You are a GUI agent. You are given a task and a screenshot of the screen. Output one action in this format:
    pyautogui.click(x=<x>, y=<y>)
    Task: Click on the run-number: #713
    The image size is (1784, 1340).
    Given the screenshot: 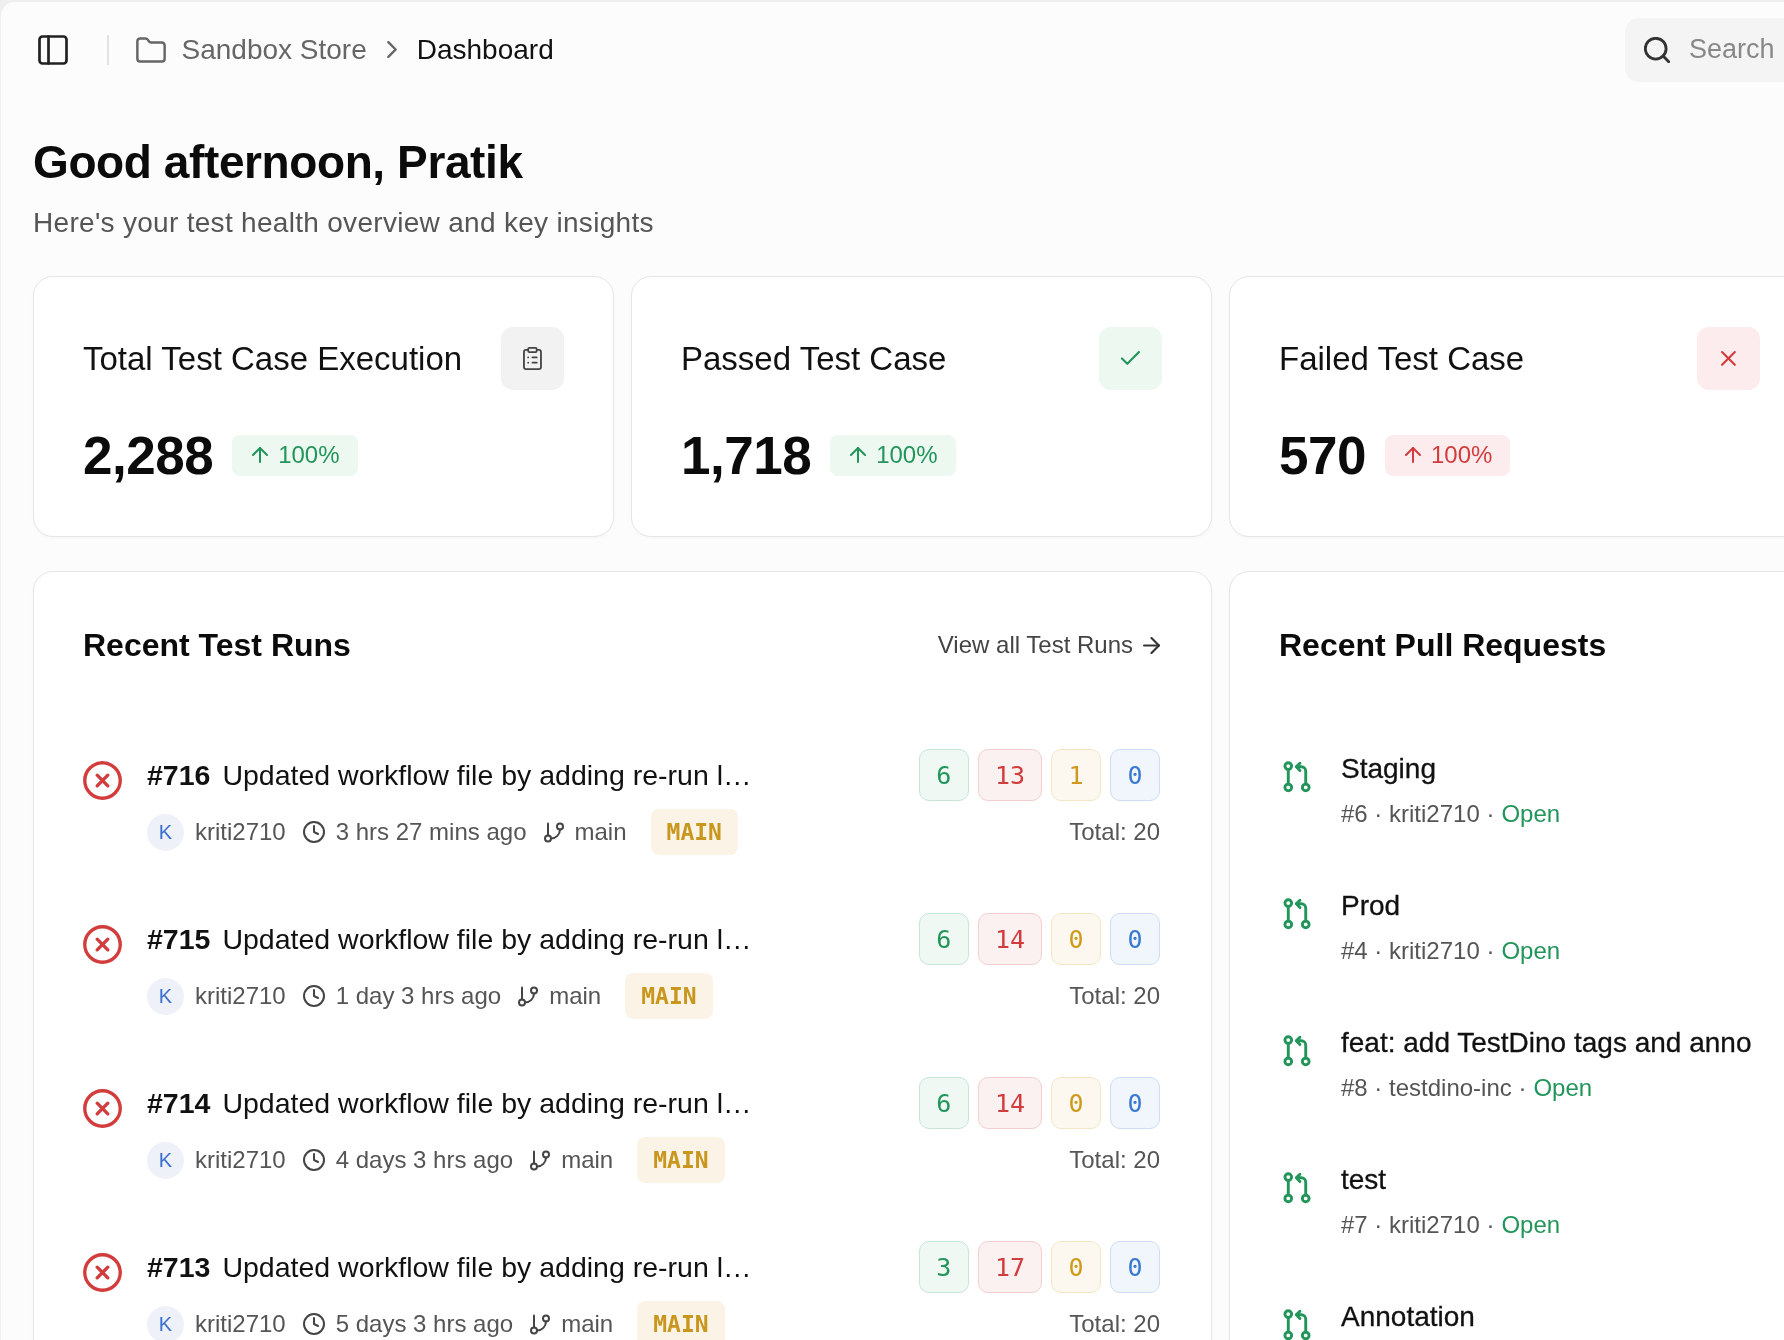 What is the action you would take?
    pyautogui.click(x=179, y=1267)
    